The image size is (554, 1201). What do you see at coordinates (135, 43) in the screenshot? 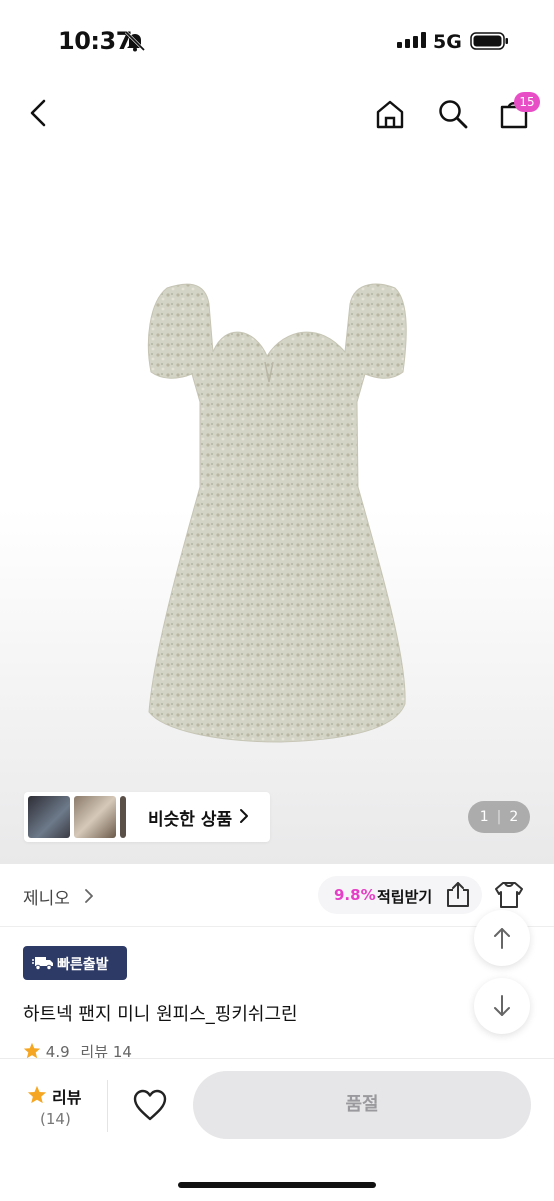
I see `bell-off-icon` at bounding box center [135, 43].